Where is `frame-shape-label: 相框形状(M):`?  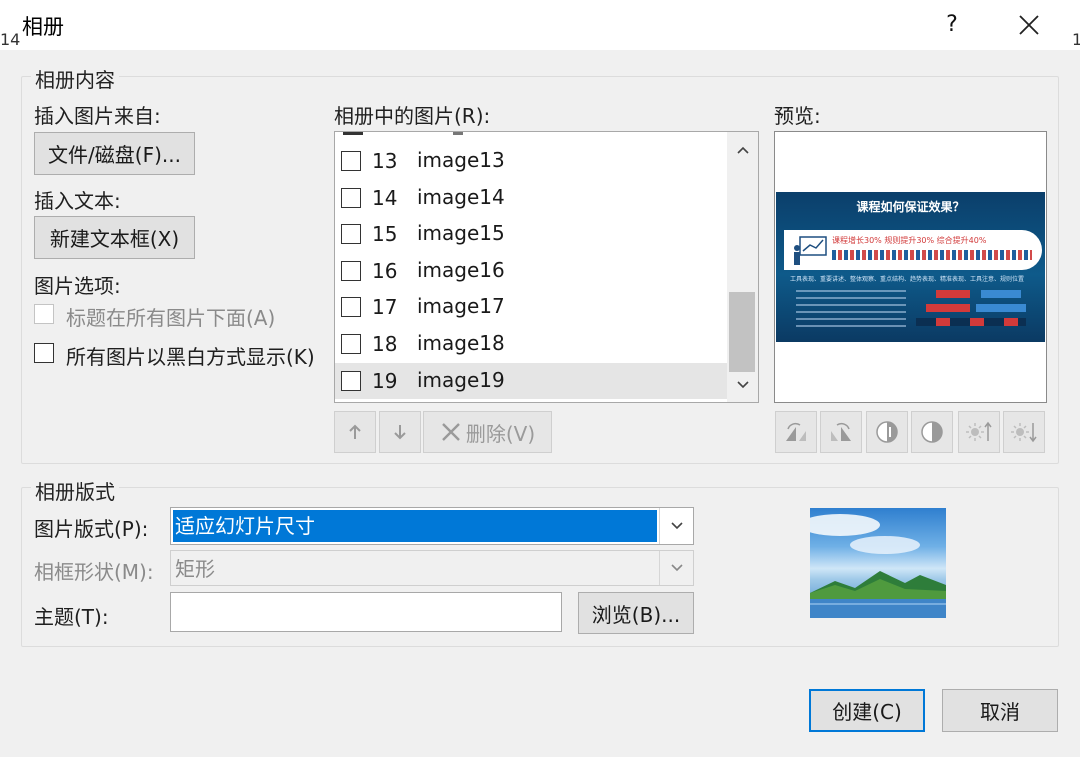
frame-shape-label: 相框形状(M): is located at coordinates (94, 572).